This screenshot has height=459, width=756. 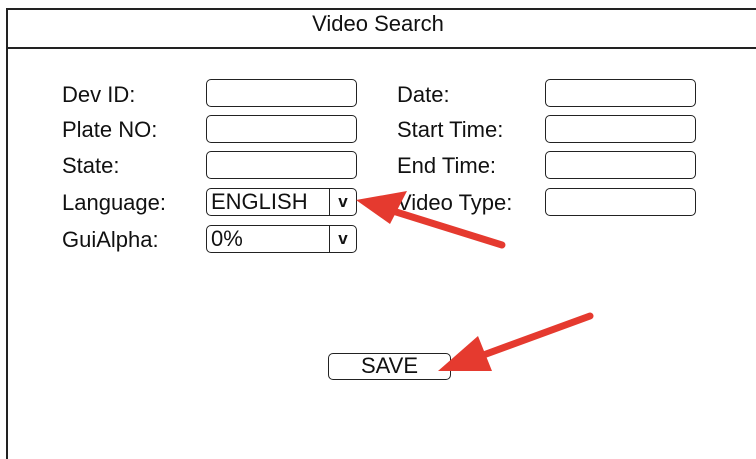 What do you see at coordinates (91, 165) in the screenshot?
I see `state-label: State:` at bounding box center [91, 165].